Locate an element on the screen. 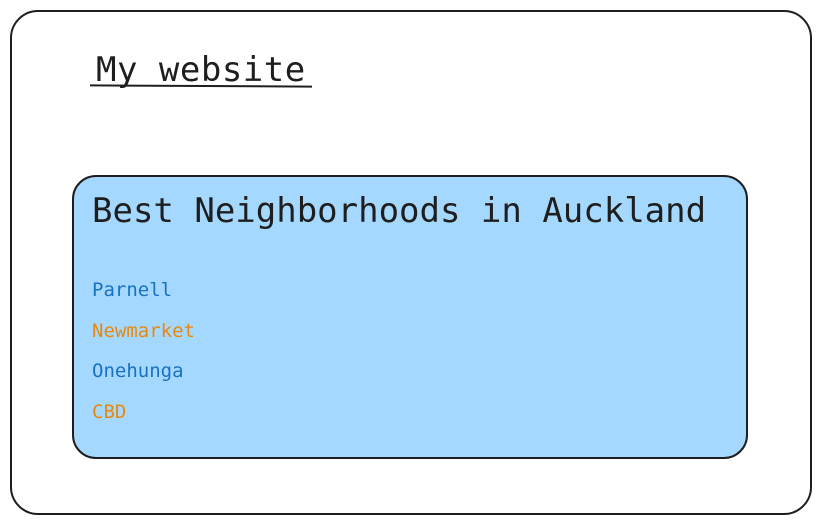 Image resolution: width=825 pixels, height=528 pixels. neighborhood-link-cbd: CBD is located at coordinates (109, 412).